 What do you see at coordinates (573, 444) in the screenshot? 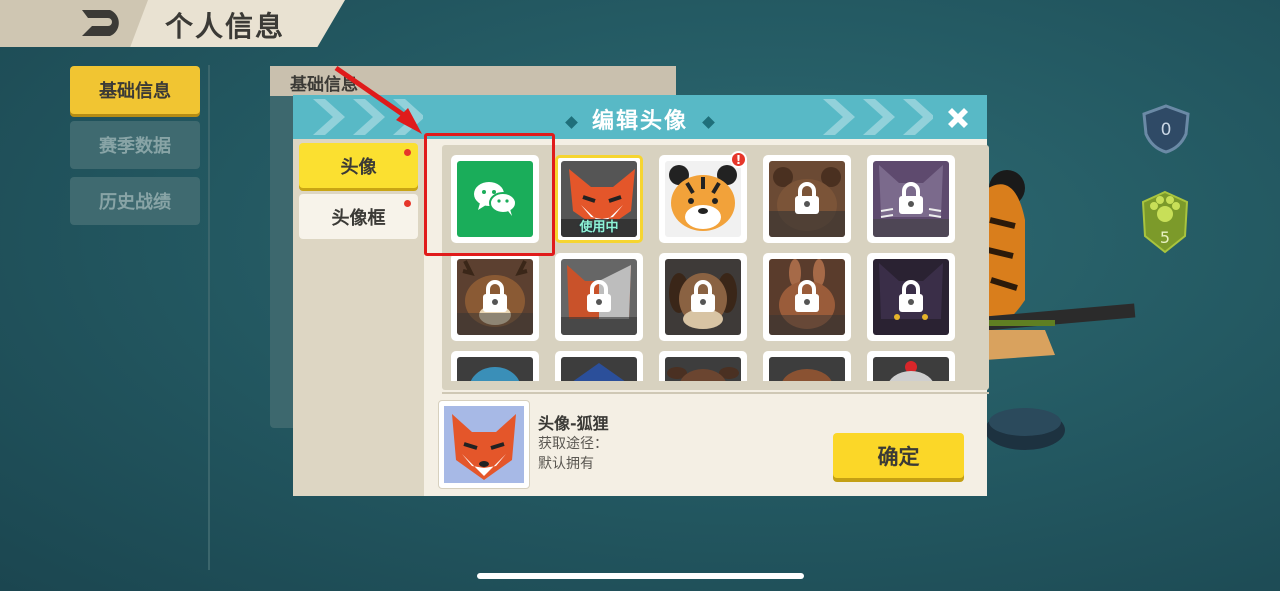
I see `obtain-method-label: 获取途径：` at bounding box center [573, 444].